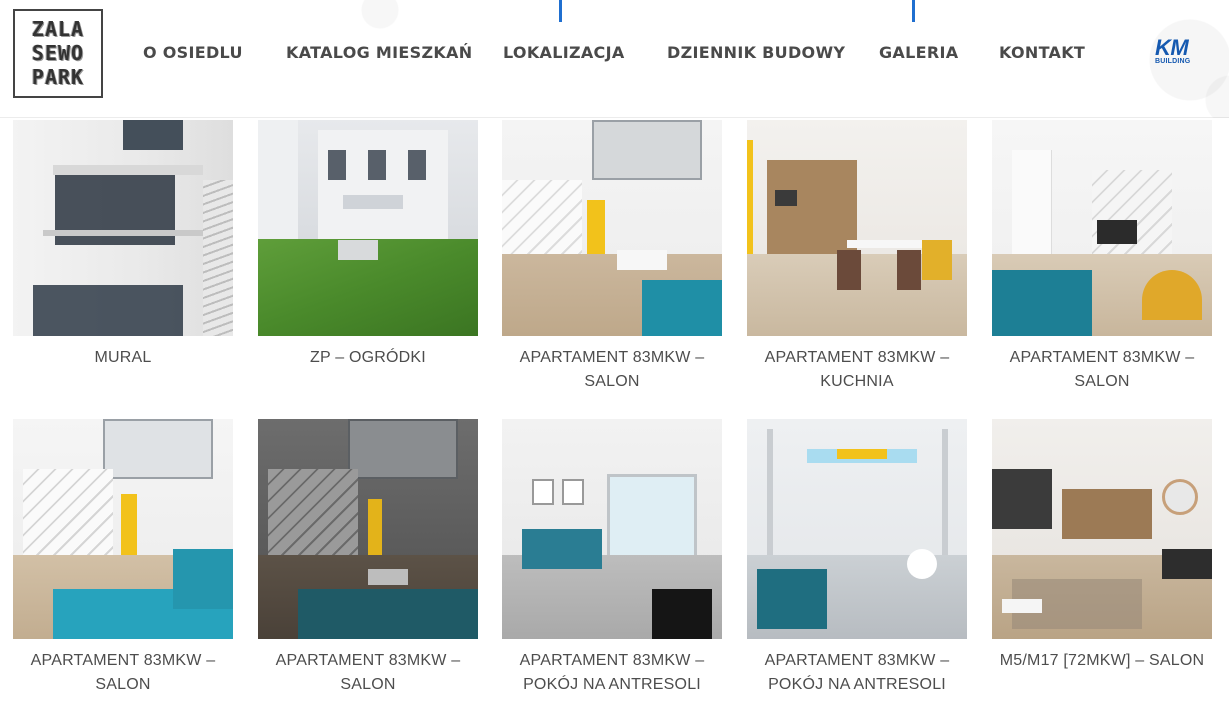 This screenshot has width=1229, height=716. Describe the element at coordinates (123, 357) in the screenshot. I see `gallery-caption-line: MURAL` at that location.